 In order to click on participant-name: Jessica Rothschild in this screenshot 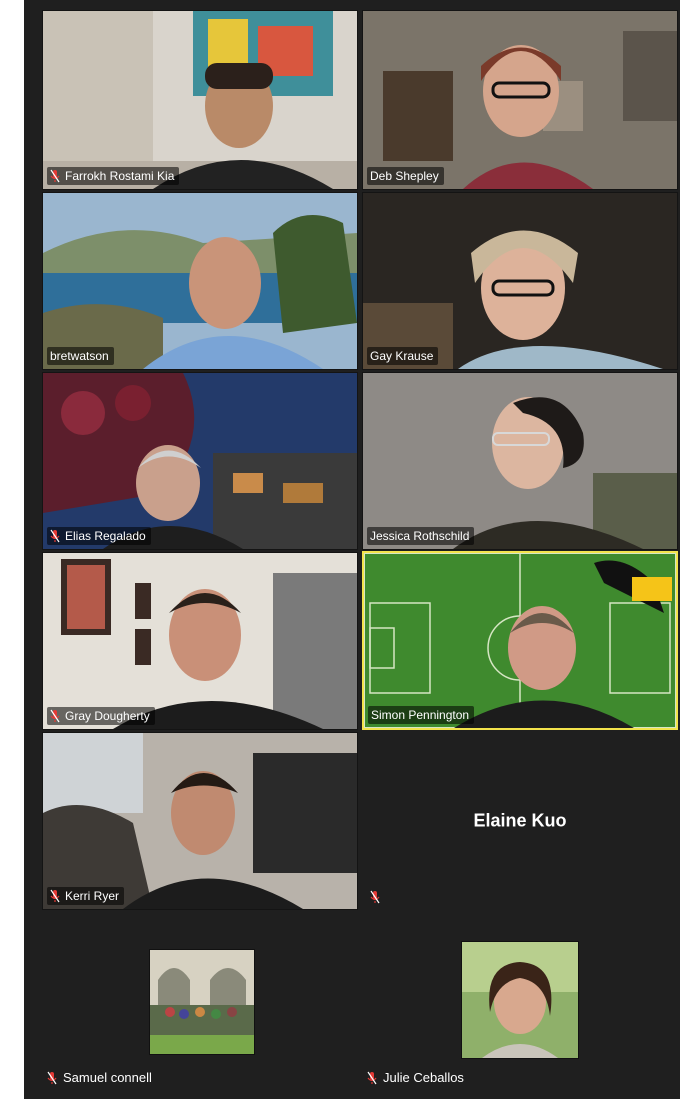, I will do `click(420, 536)`.